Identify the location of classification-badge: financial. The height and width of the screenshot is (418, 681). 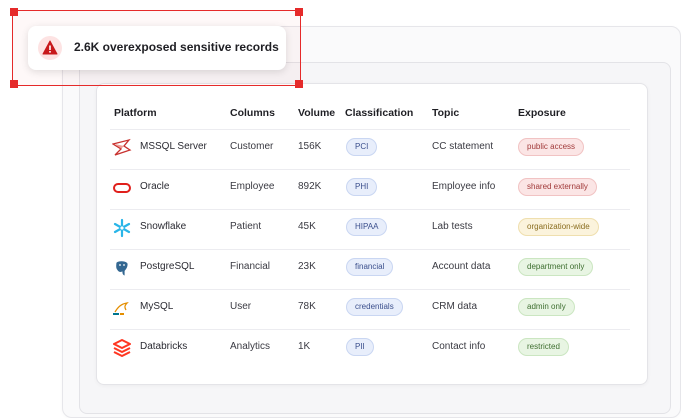
(370, 267).